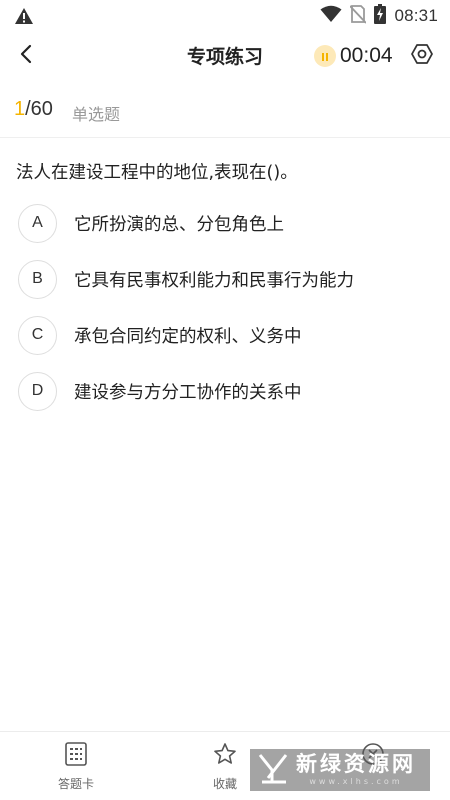 This screenshot has width=450, height=800. Describe the element at coordinates (75, 784) in the screenshot. I see `answer-card-label: 答题卡` at that location.